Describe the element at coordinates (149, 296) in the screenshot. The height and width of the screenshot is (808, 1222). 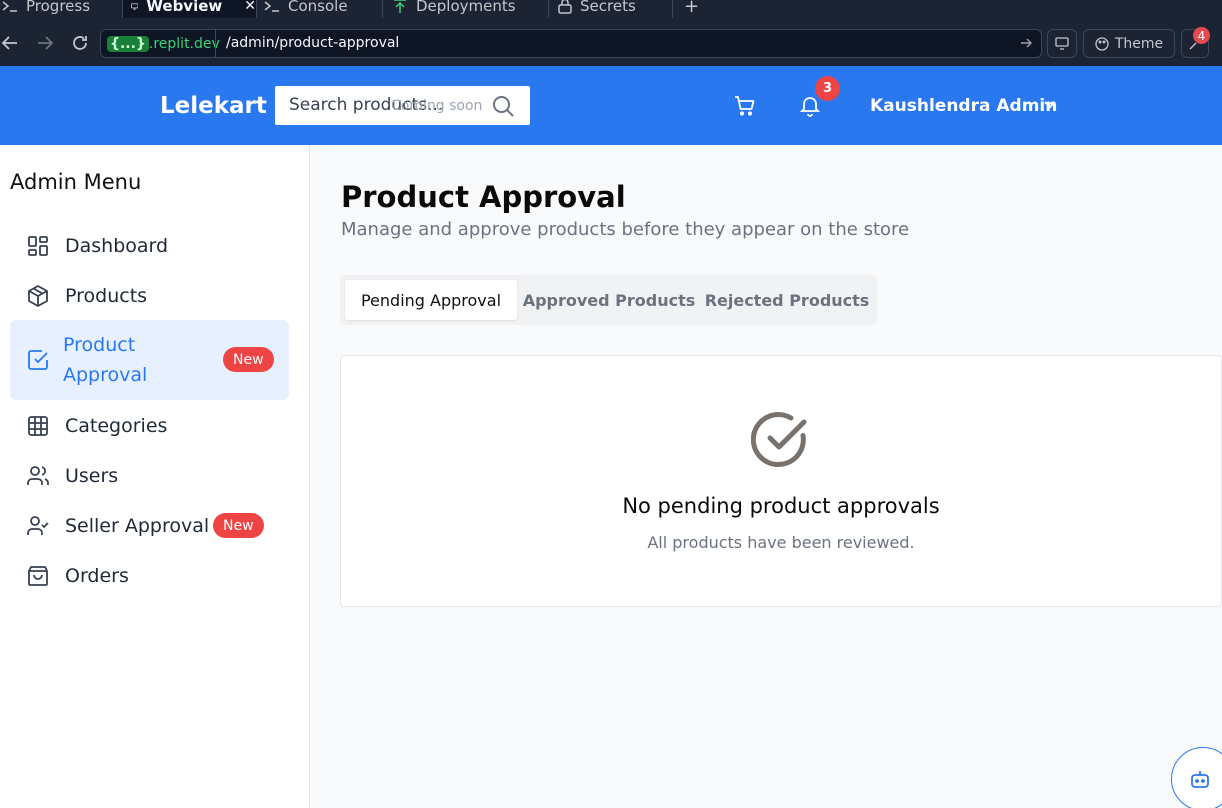
I see `sidebar-item-products: Products` at that location.